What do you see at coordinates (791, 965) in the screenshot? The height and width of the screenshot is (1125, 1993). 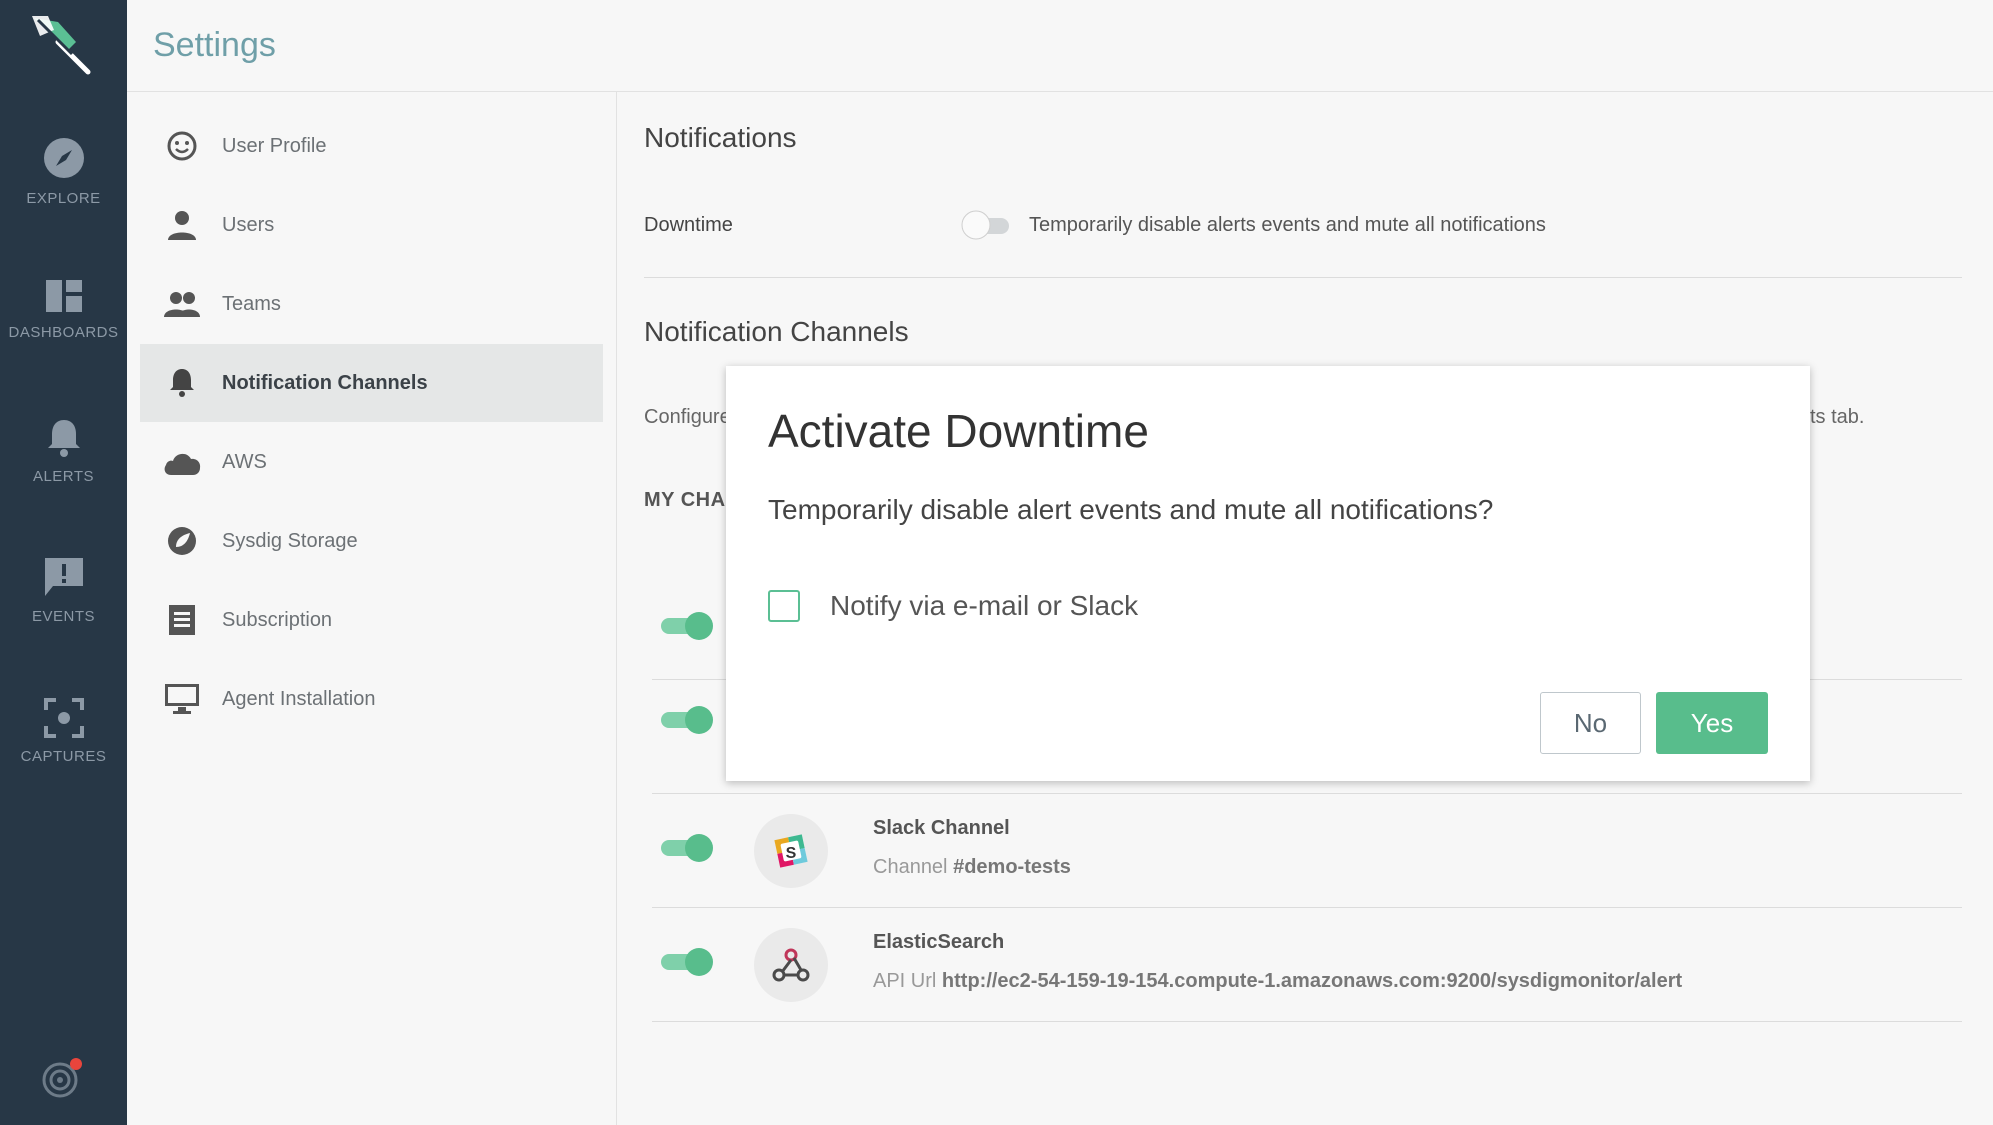 I see `webhook-icon` at bounding box center [791, 965].